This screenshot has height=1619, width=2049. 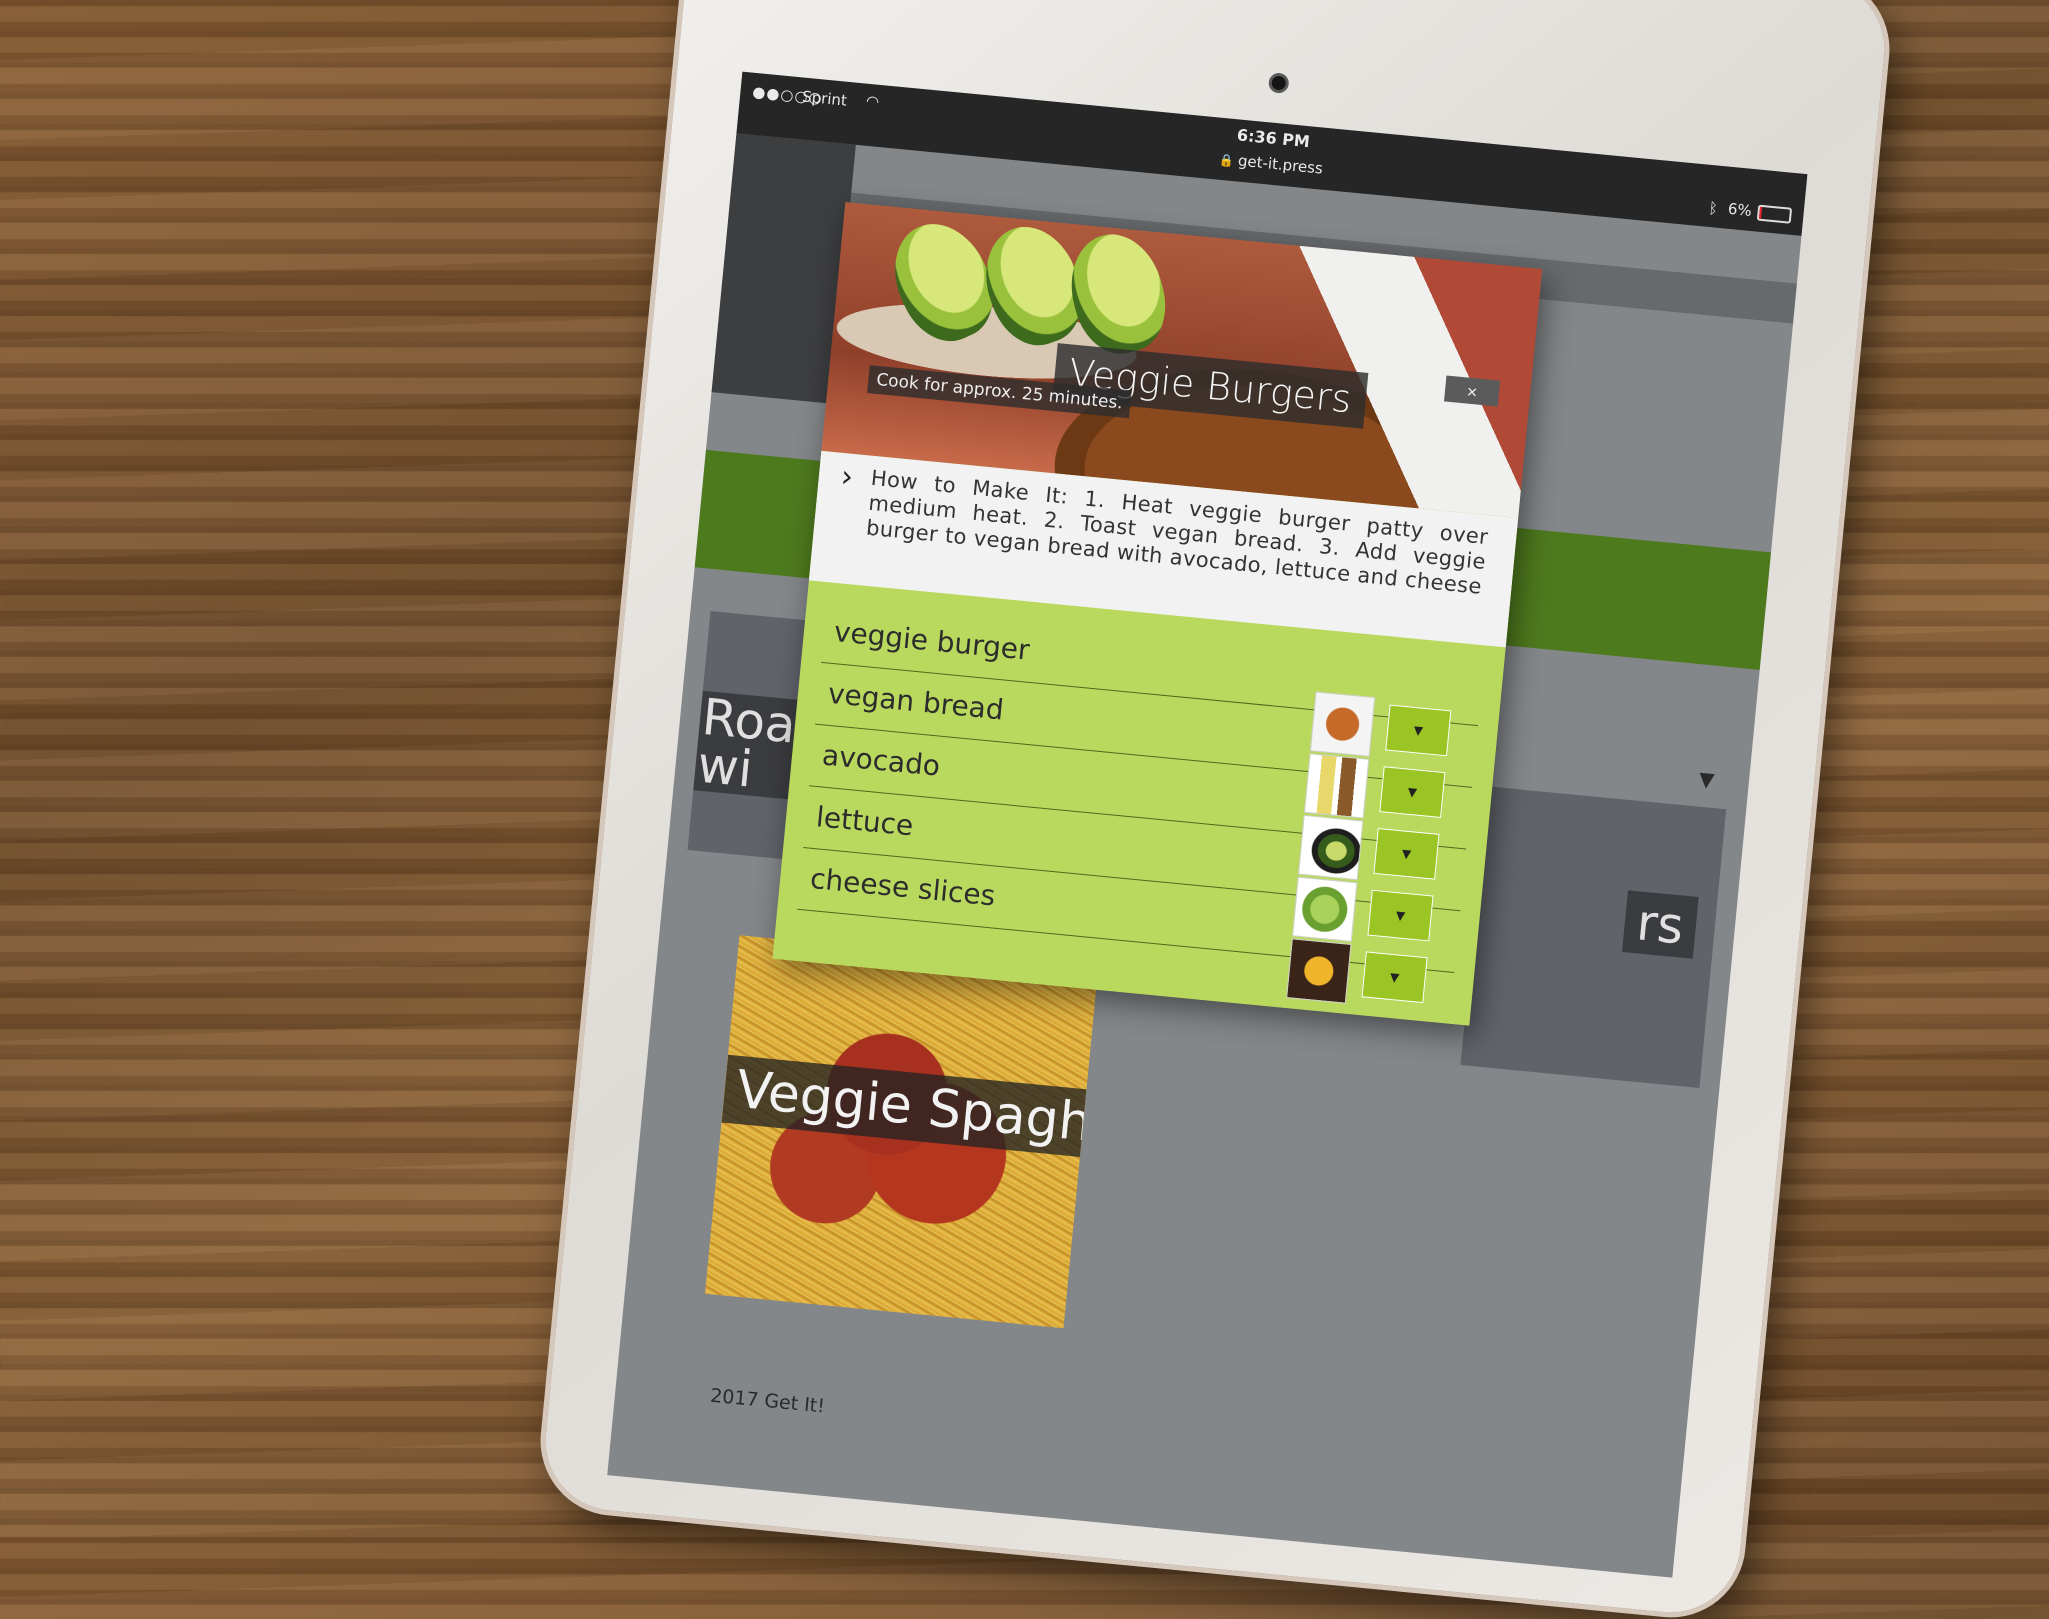 I want to click on cheese-slices-image, so click(x=1319, y=971).